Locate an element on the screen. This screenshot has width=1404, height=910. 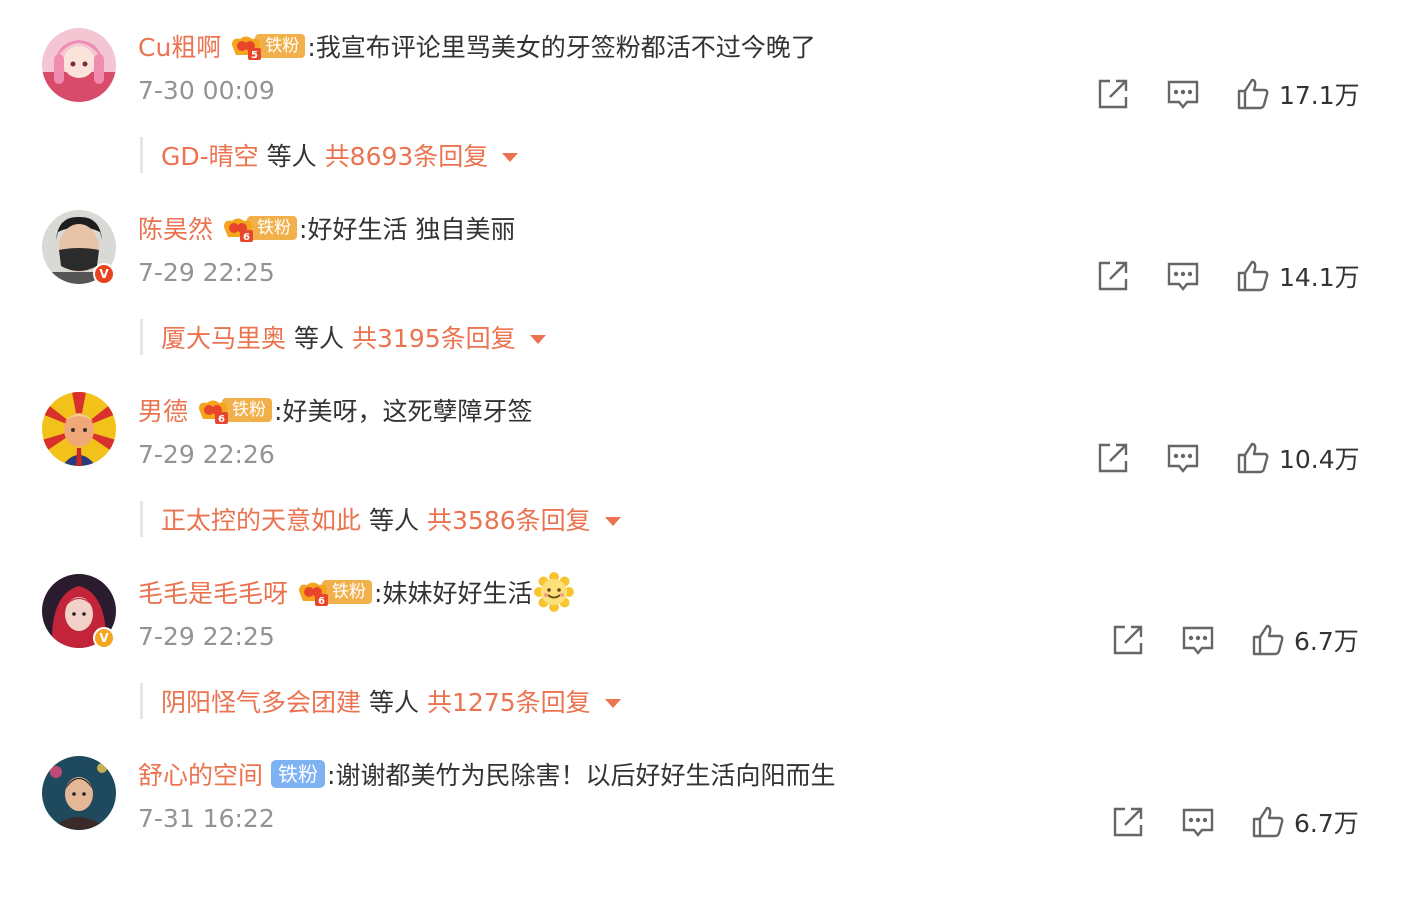
reply-summary: 阴阳怪气多会团建 等人 共1275条回复 is located at coordinates (380, 701).